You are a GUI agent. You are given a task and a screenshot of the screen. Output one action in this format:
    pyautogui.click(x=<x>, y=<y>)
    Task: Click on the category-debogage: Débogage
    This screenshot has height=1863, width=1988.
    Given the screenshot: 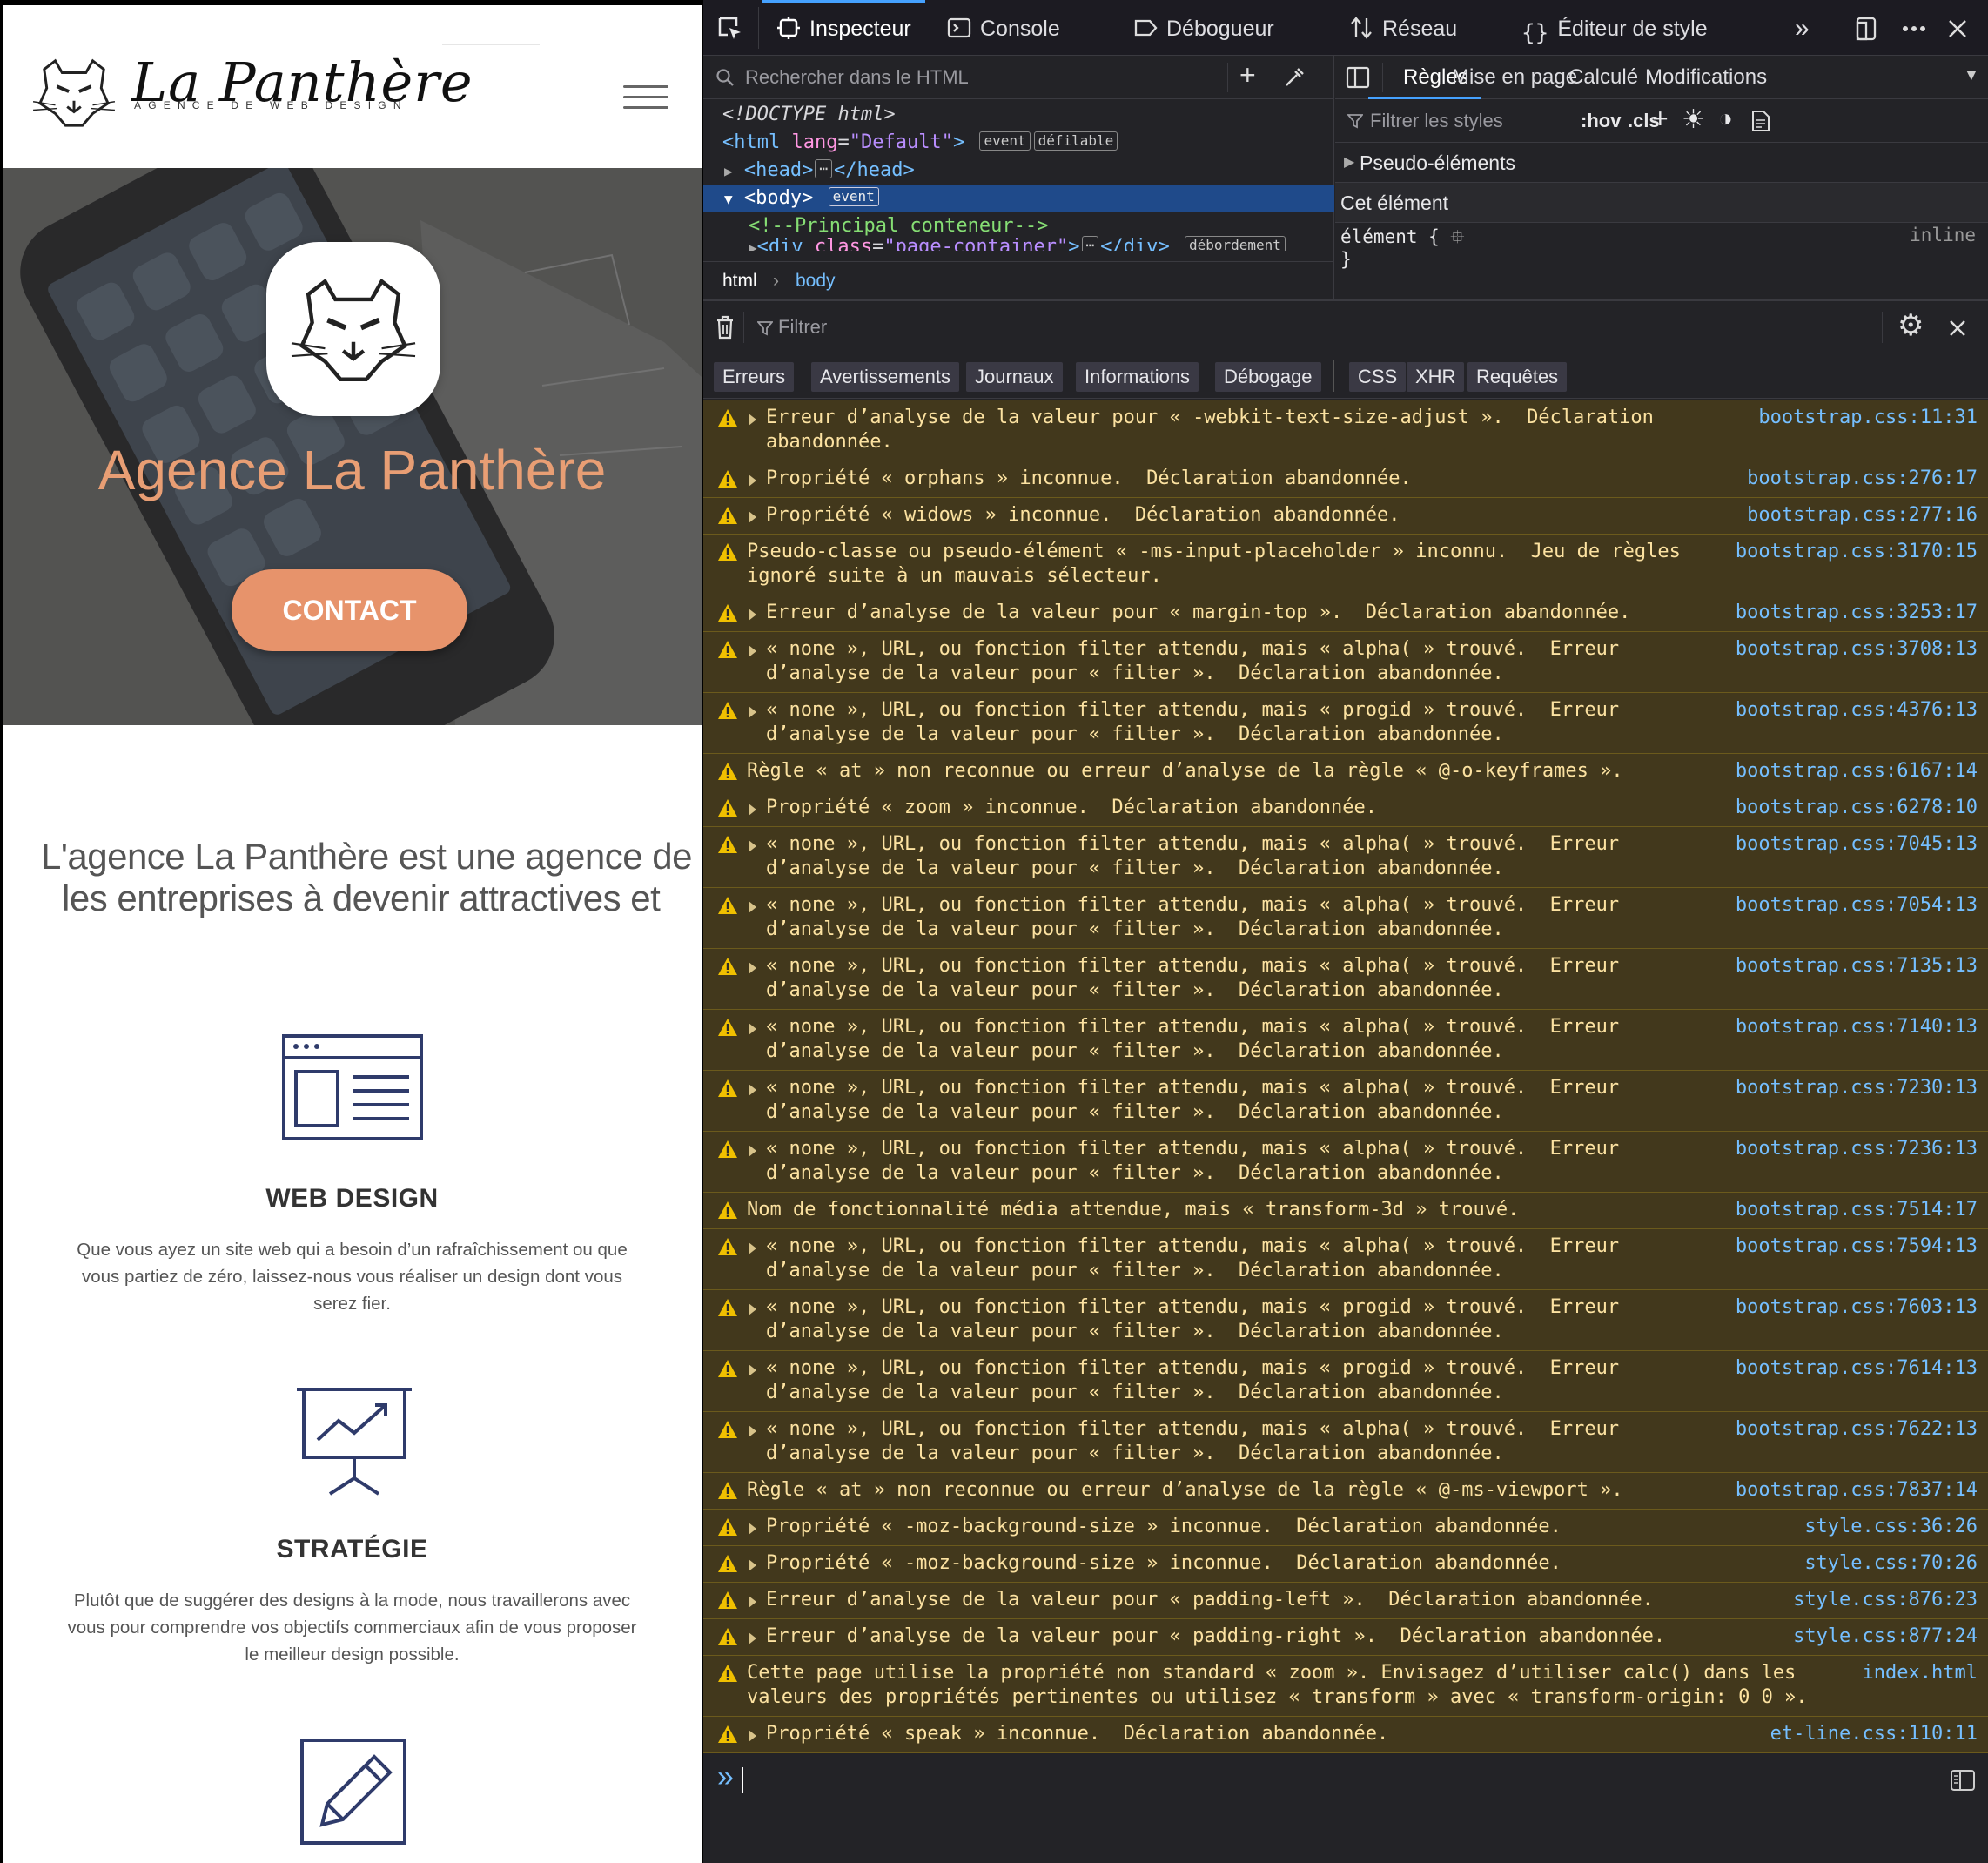 What is the action you would take?
    pyautogui.click(x=1268, y=377)
    